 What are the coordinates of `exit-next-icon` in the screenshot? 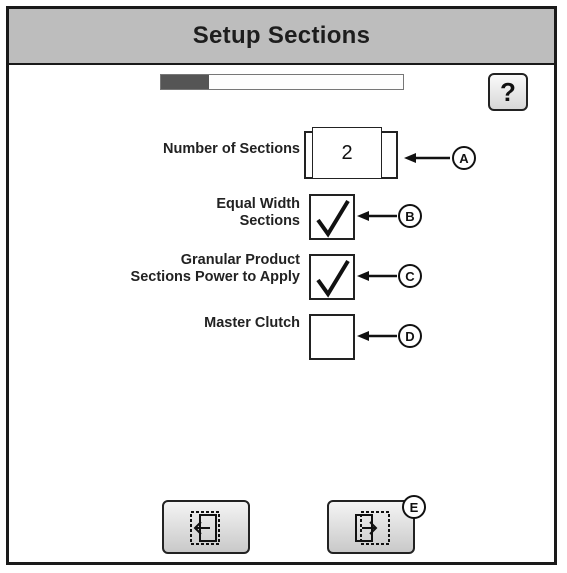 It's located at (372, 528).